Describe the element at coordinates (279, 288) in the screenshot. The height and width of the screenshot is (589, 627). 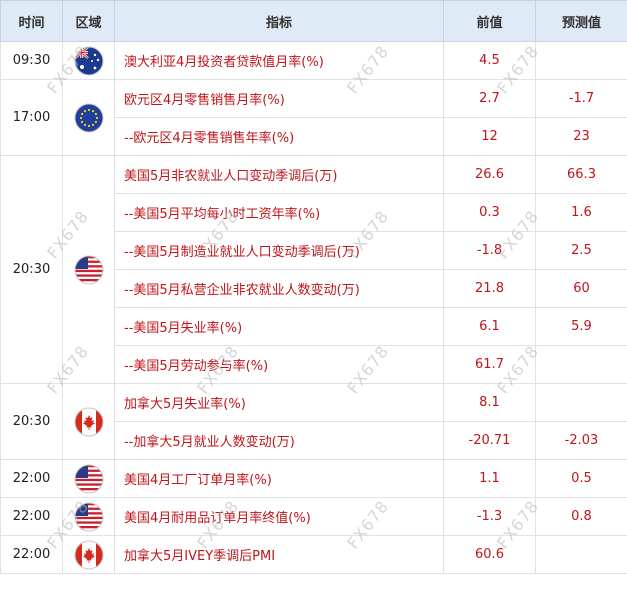
I see `indicator-cell: --美国5月私营企业非农就业人数变动(万)` at that location.